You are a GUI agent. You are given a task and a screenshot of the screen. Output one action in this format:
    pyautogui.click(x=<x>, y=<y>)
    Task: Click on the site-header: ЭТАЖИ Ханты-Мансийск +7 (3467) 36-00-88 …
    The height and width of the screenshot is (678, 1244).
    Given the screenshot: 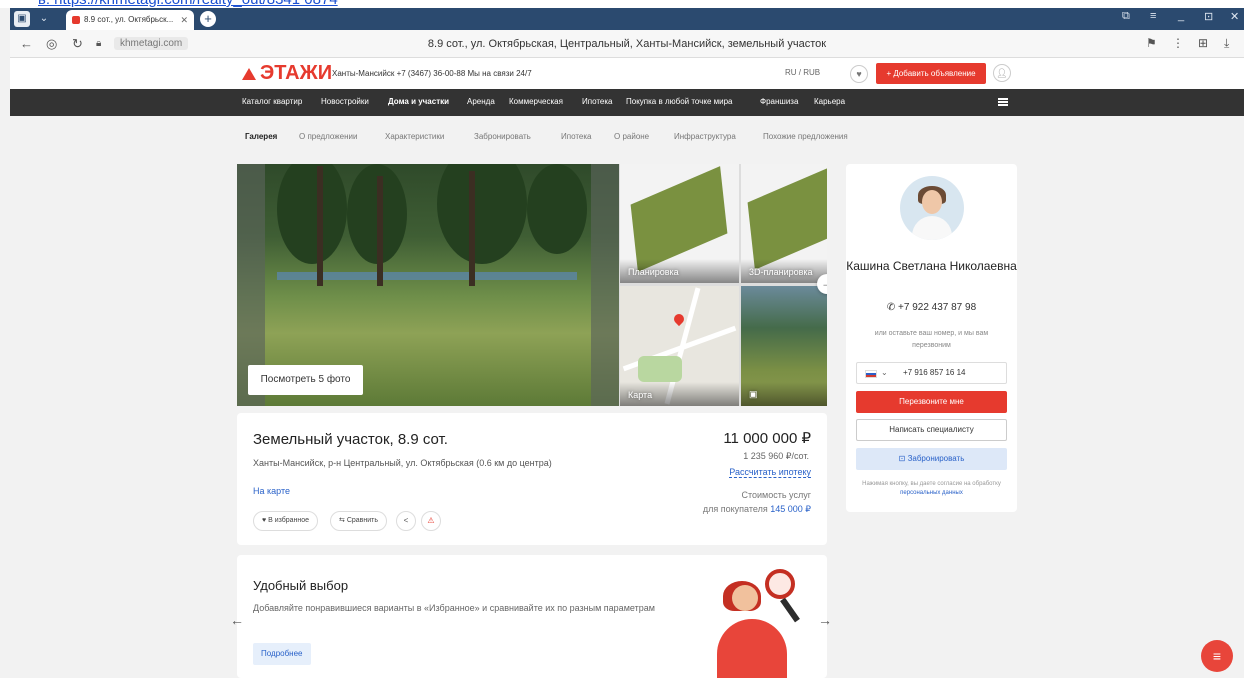 What is the action you would take?
    pyautogui.click(x=627, y=73)
    